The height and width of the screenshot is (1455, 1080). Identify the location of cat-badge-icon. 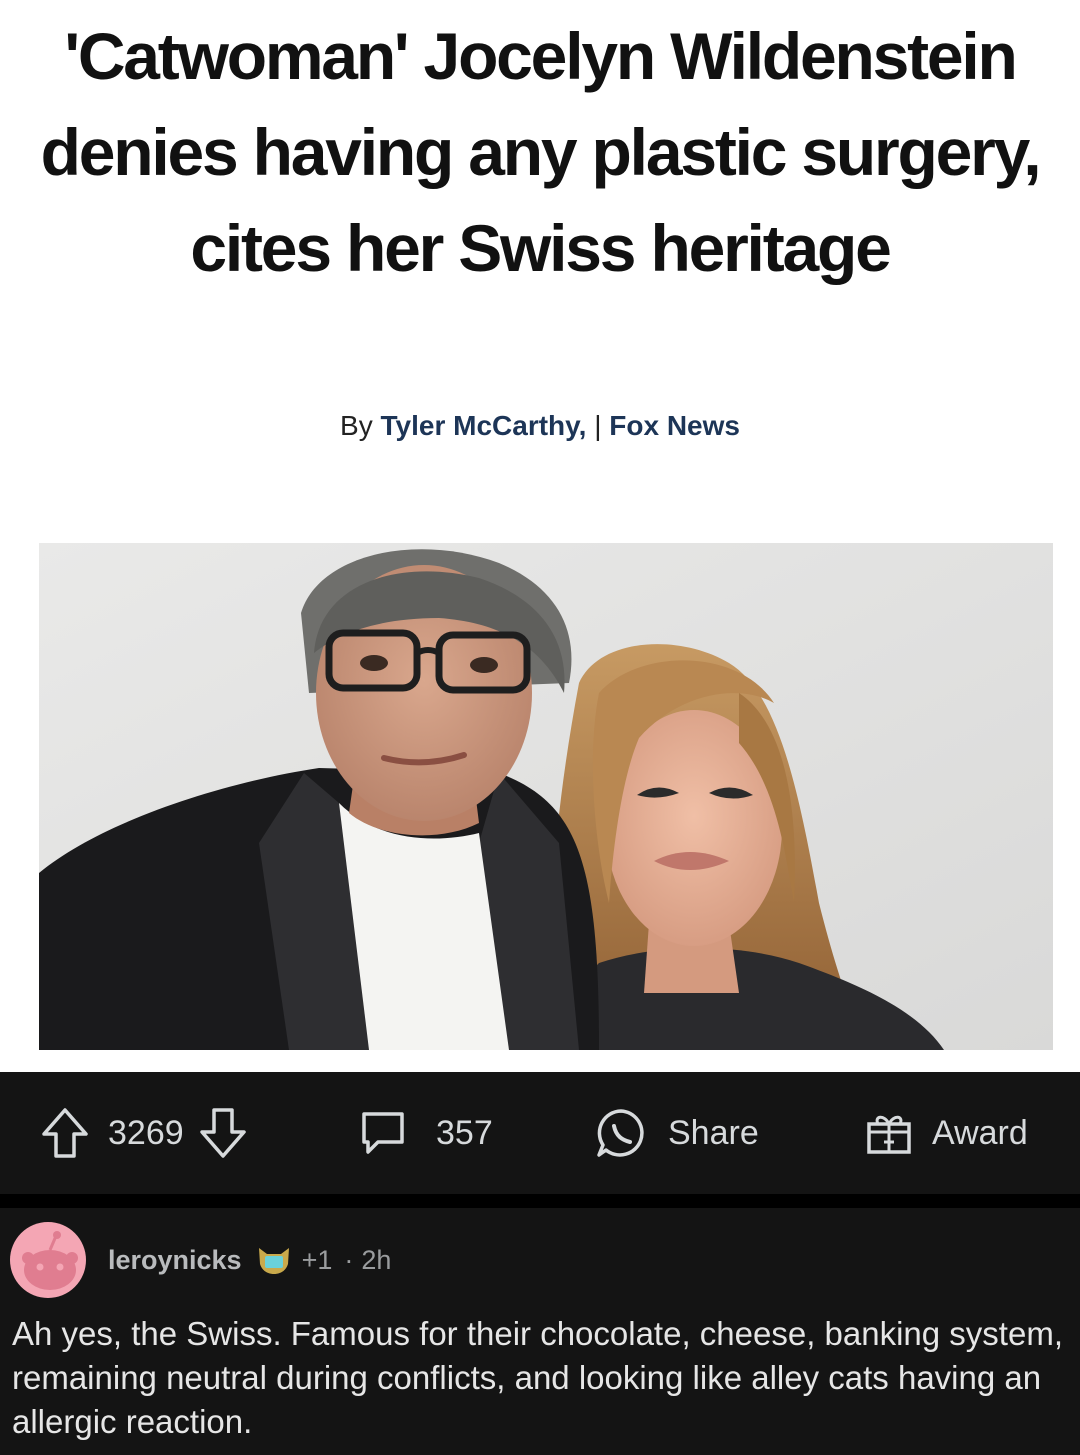
(274, 1260).